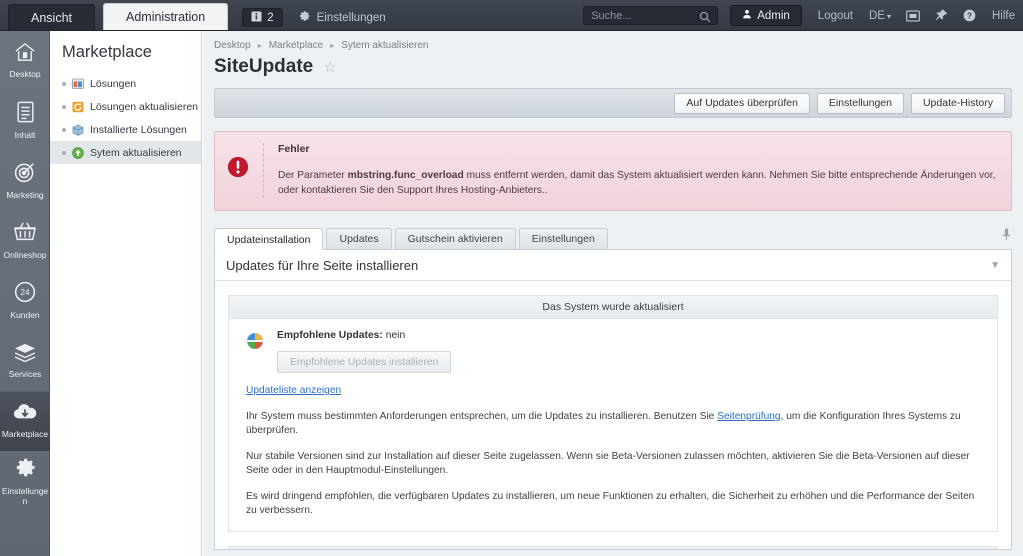 The image size is (1023, 556). I want to click on recommended-updates-label: Empfohlene Updates:, so click(330, 335).